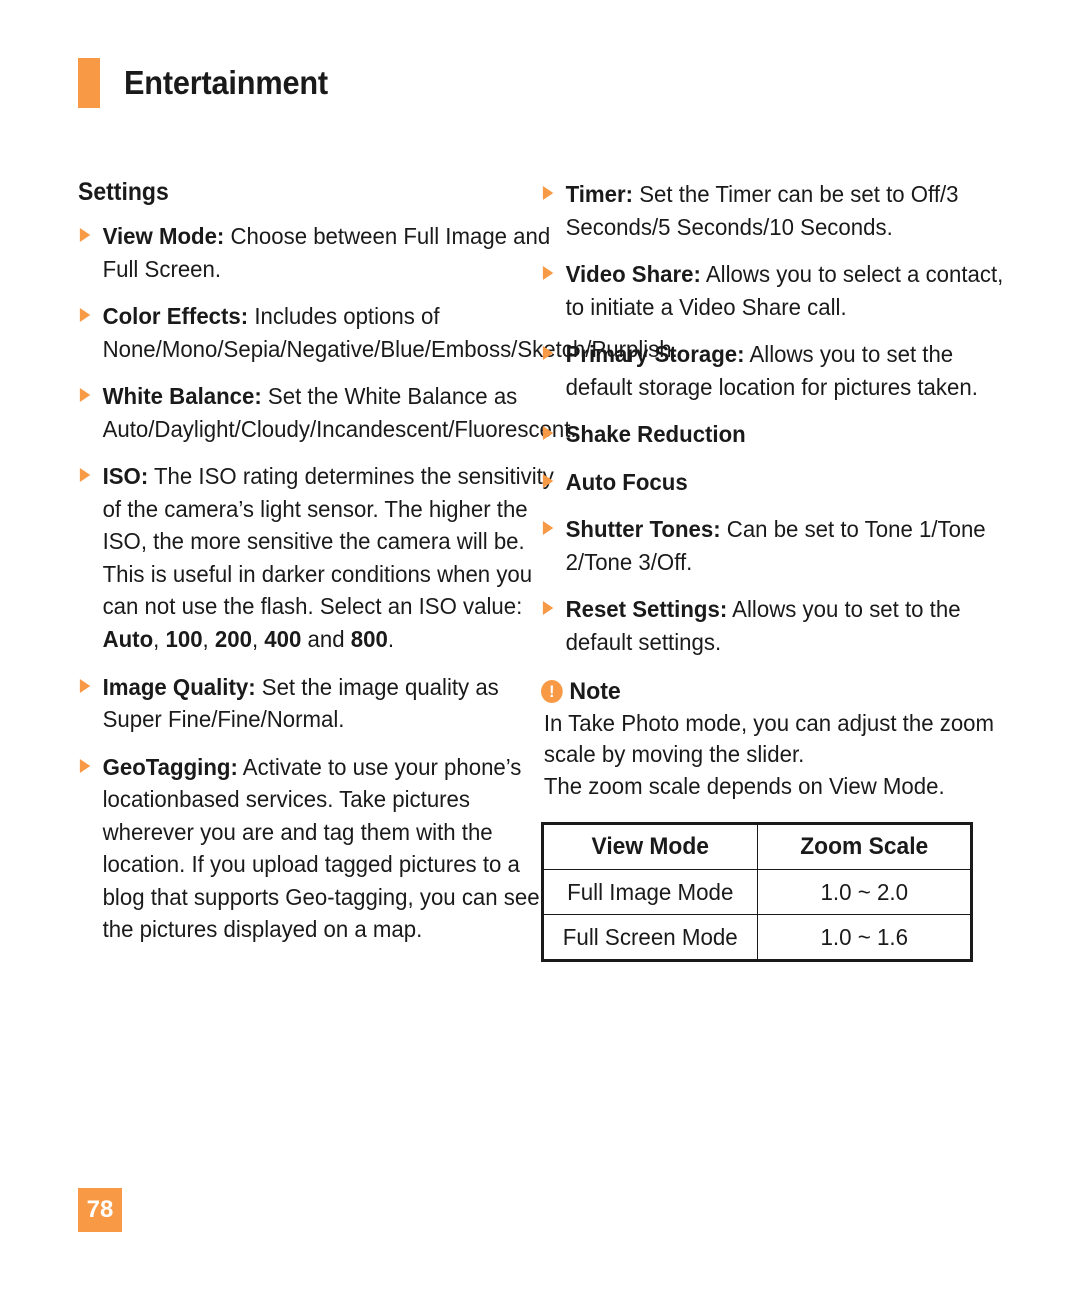 The height and width of the screenshot is (1295, 1080). Describe the element at coordinates (780, 434) in the screenshot. I see `list-item: Shake Reduction` at that location.